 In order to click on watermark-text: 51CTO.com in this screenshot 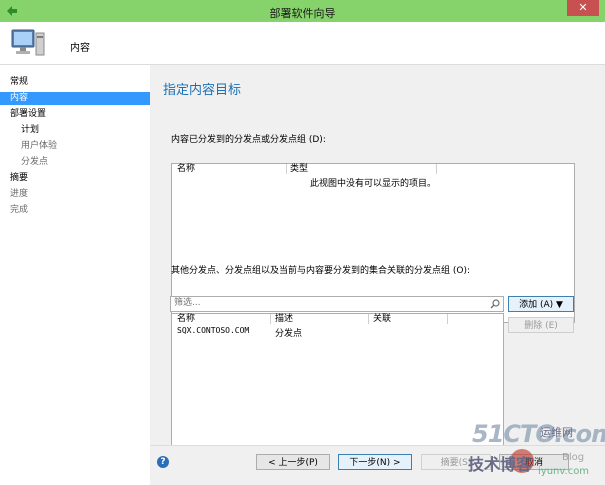, I will do `click(538, 434)`.